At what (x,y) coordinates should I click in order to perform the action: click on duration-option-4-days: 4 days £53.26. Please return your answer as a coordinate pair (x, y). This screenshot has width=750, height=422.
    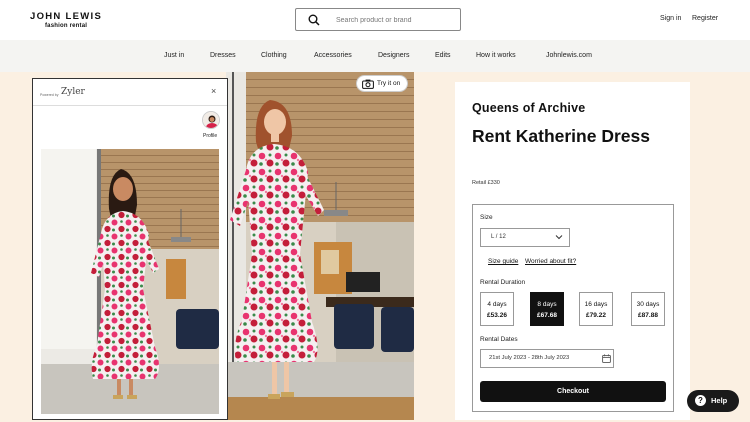
    Looking at the image, I should click on (497, 309).